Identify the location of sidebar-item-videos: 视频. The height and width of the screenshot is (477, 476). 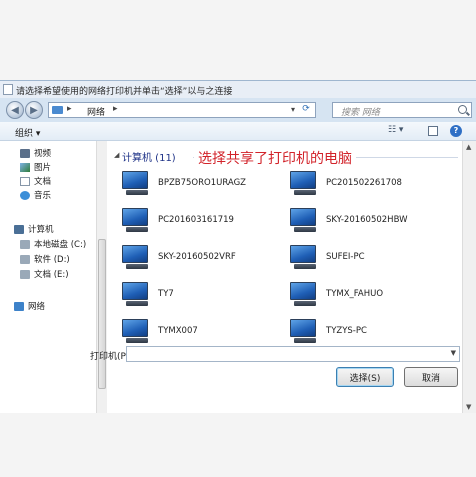
(35, 153).